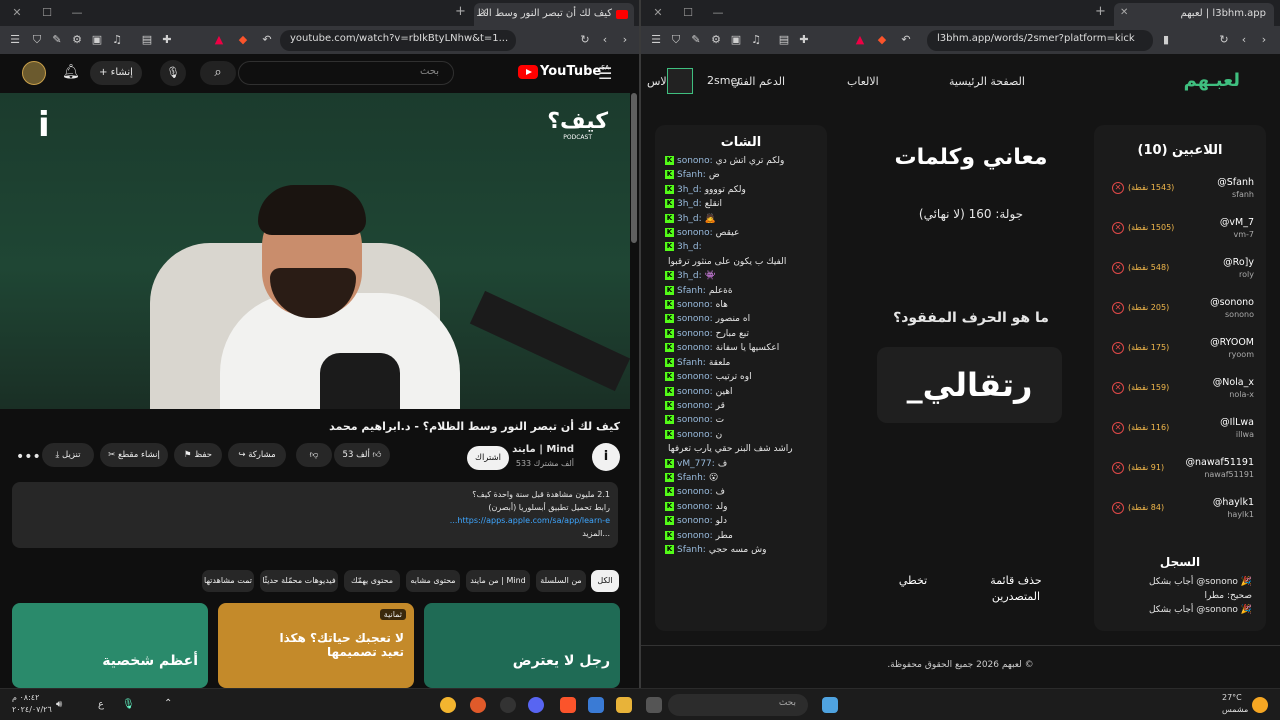 This screenshot has height=720, width=1280. Describe the element at coordinates (168, 703) in the screenshot. I see `chevron-up-icon: ⌃` at that location.